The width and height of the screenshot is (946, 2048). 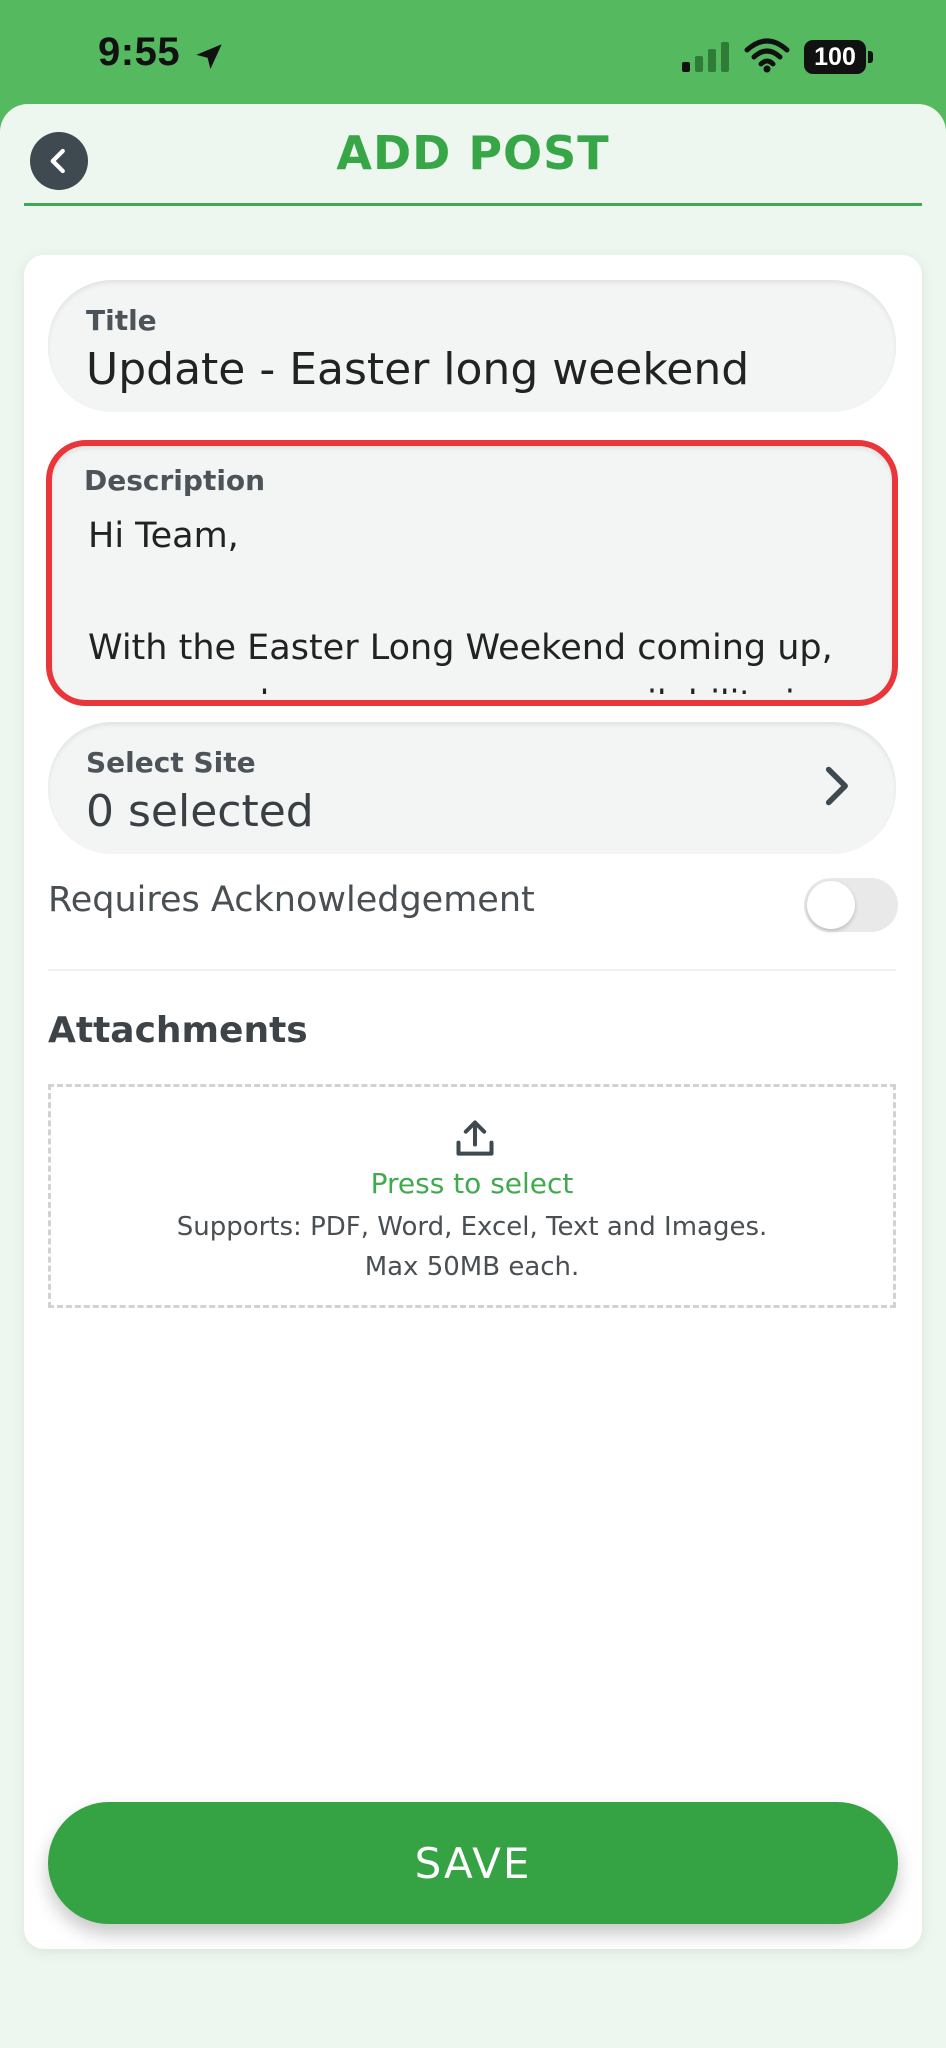 What do you see at coordinates (472, 788) in the screenshot?
I see `select-site-field: Select Site 0 selected` at bounding box center [472, 788].